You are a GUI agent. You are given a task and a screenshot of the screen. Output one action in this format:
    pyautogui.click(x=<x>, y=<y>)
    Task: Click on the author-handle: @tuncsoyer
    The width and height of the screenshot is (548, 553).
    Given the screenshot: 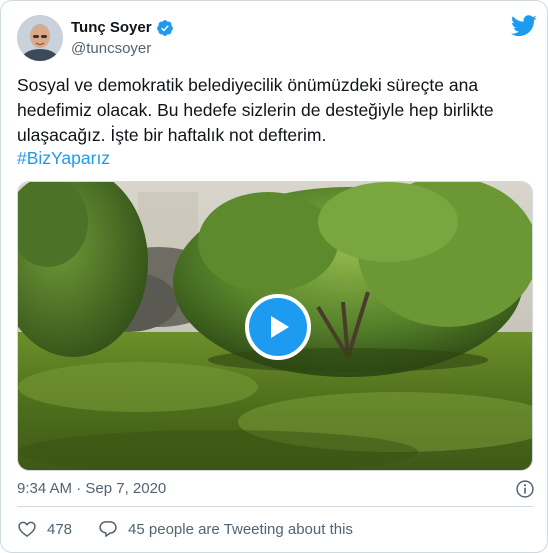 What is the action you would take?
    pyautogui.click(x=111, y=49)
    